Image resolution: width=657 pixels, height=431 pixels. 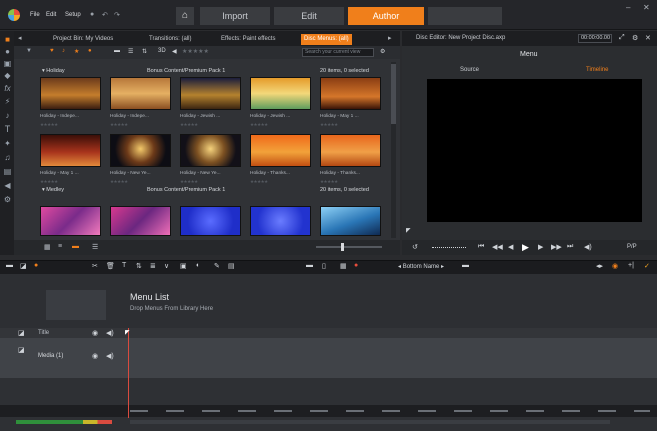 I want to click on search-input: Search your current view, so click(x=338, y=52).